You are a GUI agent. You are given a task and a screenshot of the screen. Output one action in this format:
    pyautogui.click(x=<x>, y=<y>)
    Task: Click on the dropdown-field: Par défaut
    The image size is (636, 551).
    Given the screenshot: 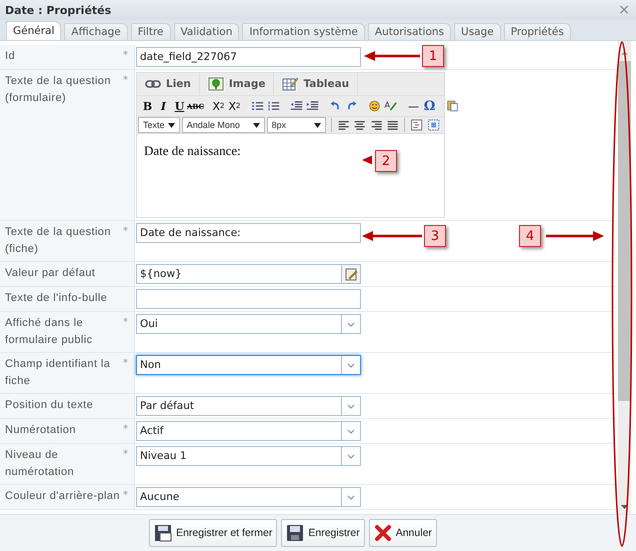 What is the action you would take?
    pyautogui.click(x=248, y=406)
    